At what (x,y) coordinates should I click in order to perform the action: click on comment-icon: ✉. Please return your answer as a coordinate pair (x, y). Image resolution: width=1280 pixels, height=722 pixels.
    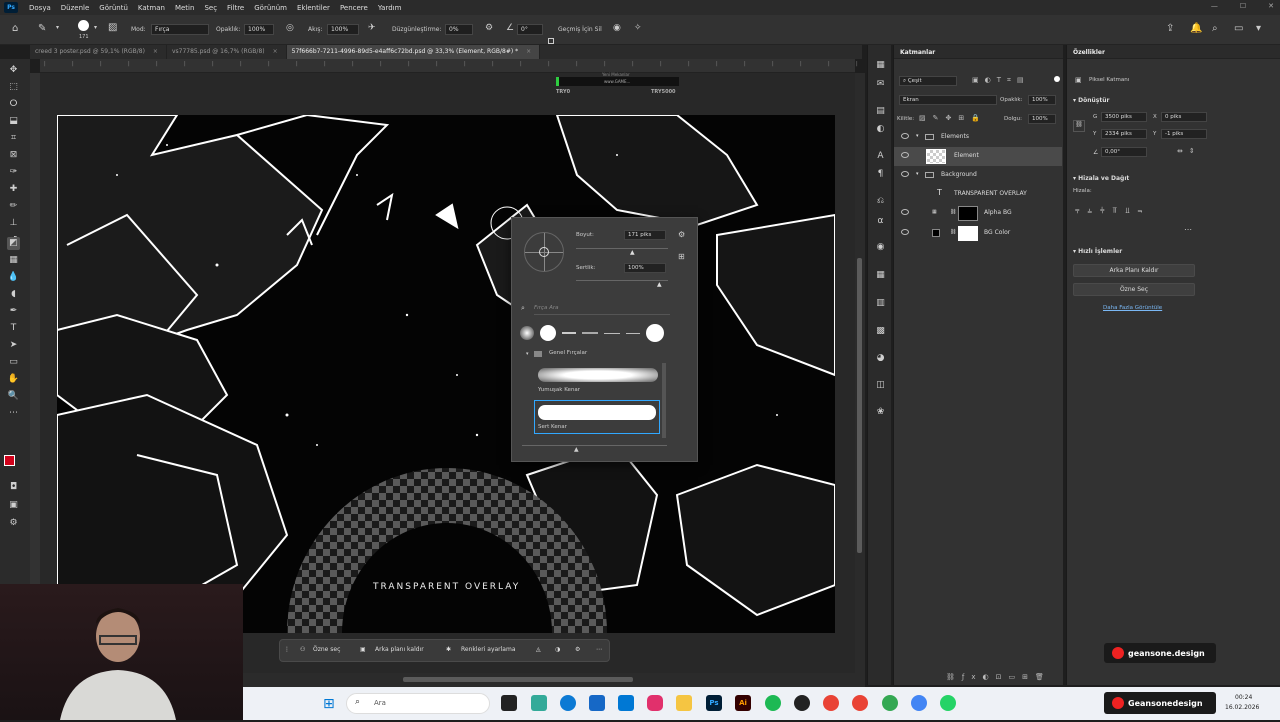
    Looking at the image, I should click on (880, 84).